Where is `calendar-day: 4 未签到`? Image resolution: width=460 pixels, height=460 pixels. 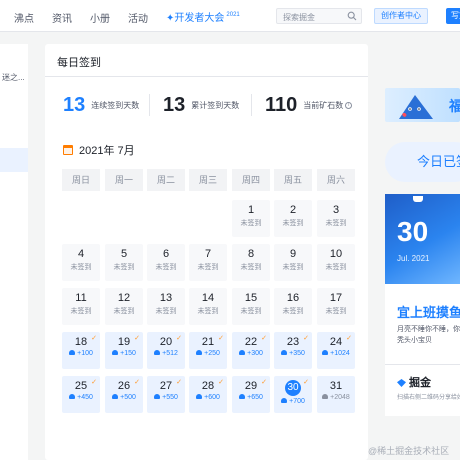 calendar-day: 4 未签到 is located at coordinates (81, 262).